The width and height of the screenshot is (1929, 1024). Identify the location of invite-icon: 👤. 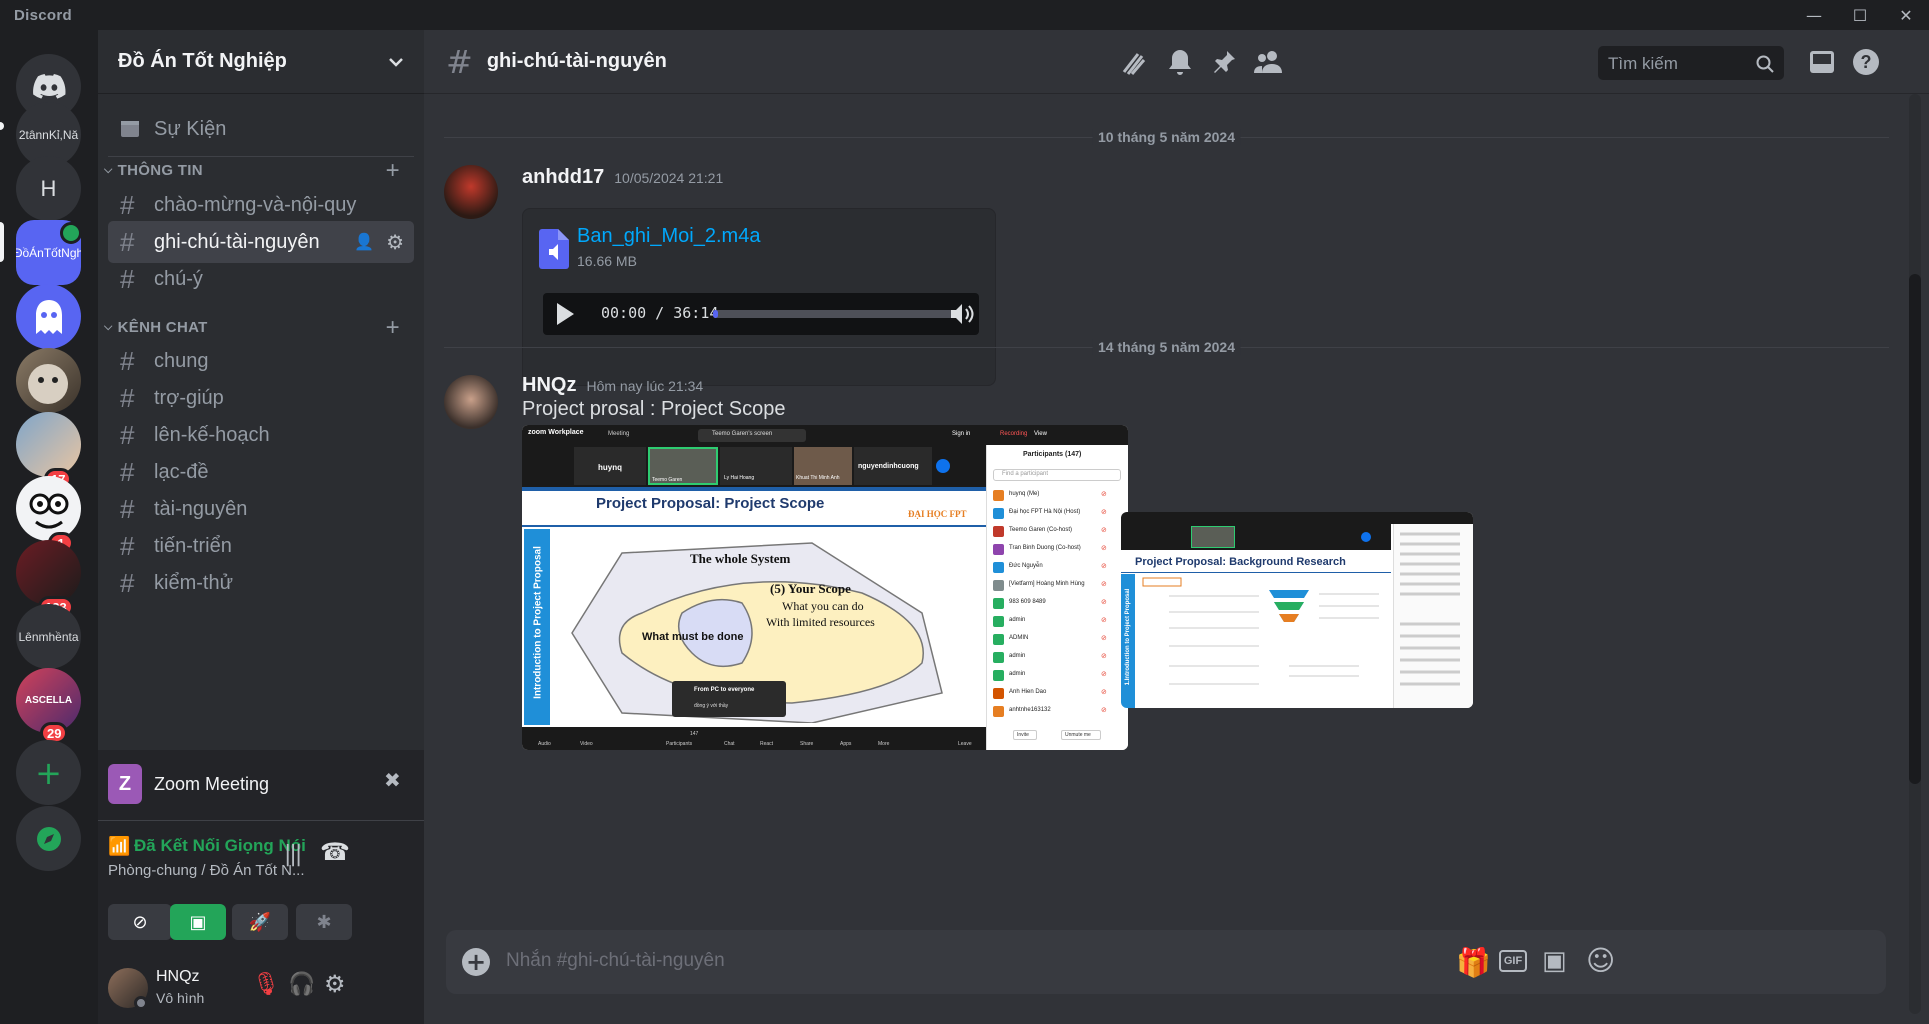
(364, 242).